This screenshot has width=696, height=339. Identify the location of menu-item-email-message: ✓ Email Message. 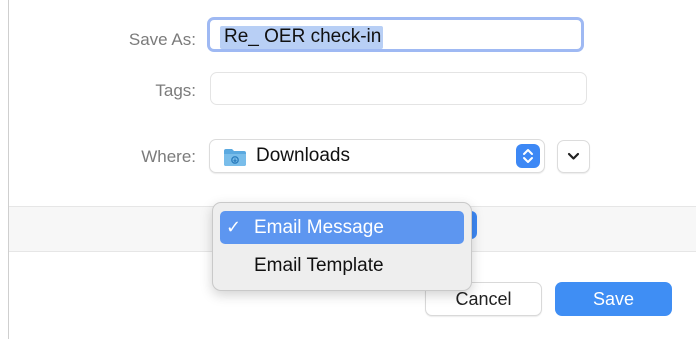
(342, 227).